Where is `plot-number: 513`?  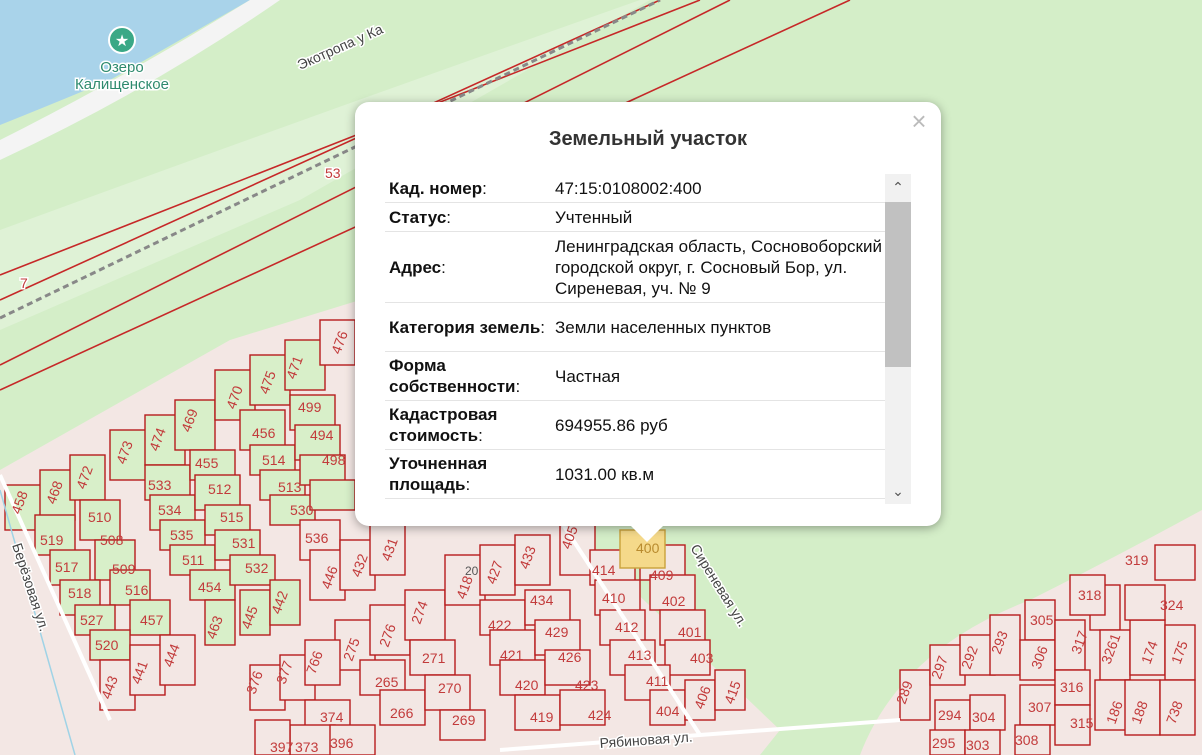
plot-number: 513 is located at coordinates (290, 487).